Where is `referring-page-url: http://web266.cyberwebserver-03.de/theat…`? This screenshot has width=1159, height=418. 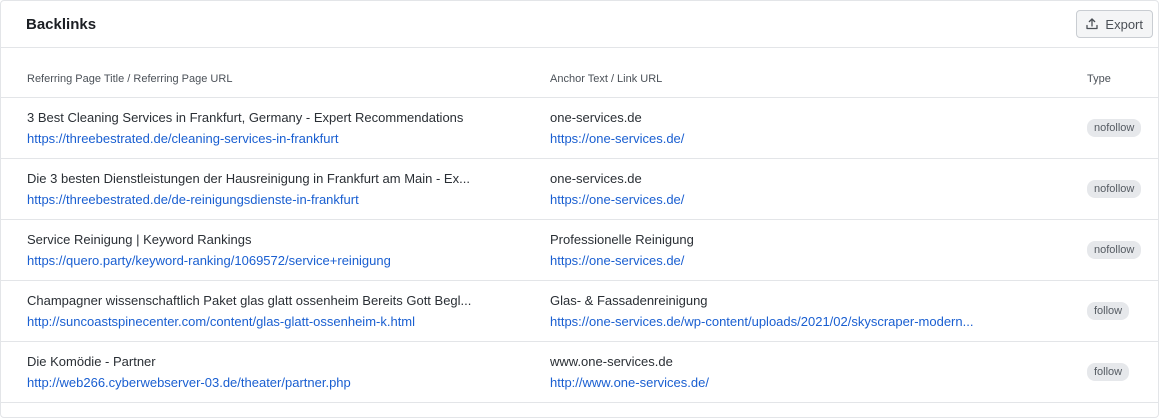
referring-page-url: http://web266.cyberwebserver-03.de/theat… is located at coordinates (276, 382).